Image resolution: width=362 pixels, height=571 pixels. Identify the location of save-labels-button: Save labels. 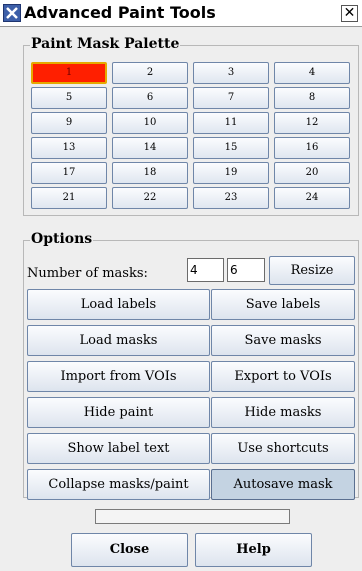
(283, 304).